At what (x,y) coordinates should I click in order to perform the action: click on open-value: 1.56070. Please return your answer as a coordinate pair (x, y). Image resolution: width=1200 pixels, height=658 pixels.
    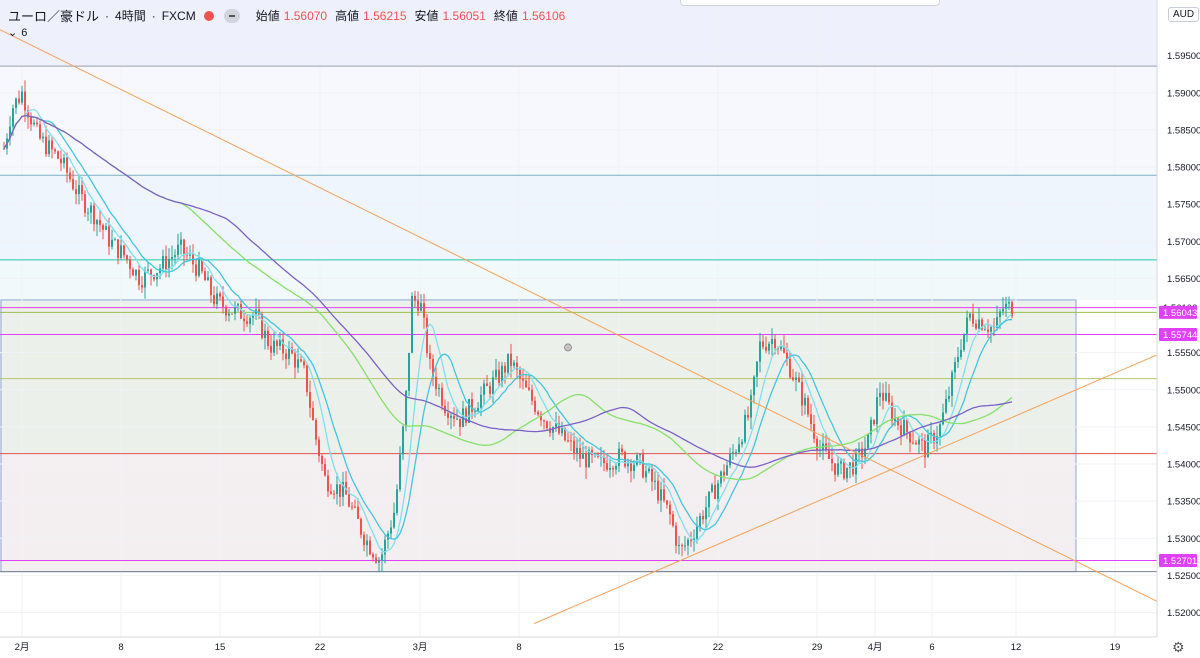
    Looking at the image, I should click on (305, 15).